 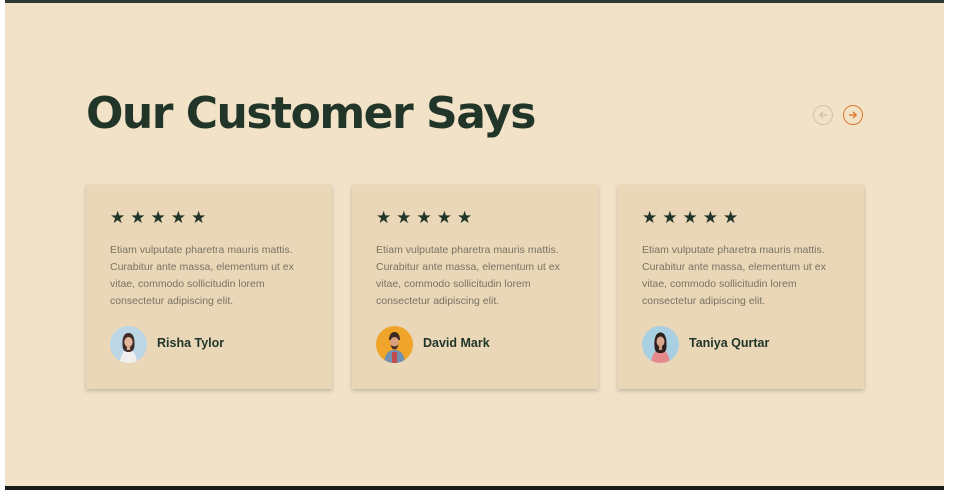 I want to click on author-name: Taniya Qurtar, so click(x=729, y=343).